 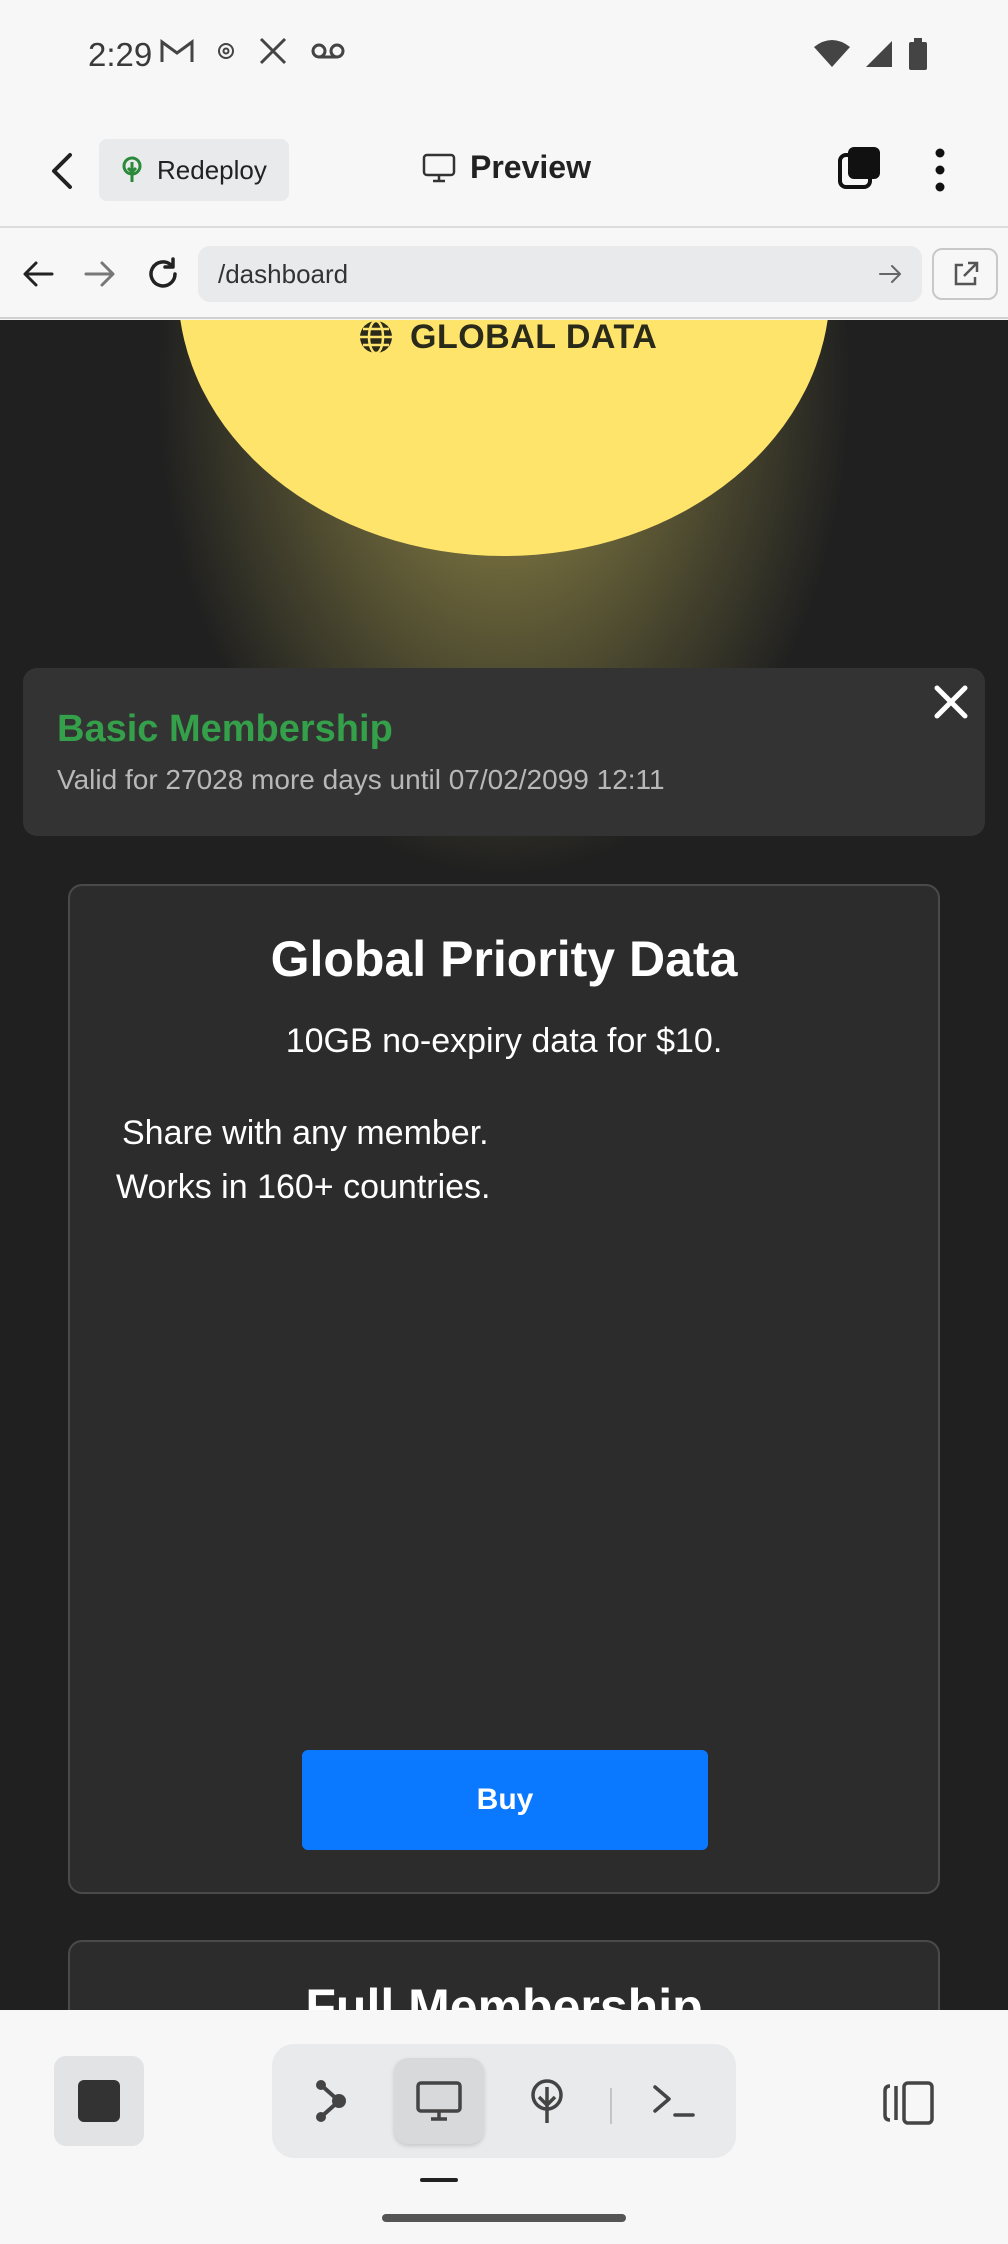 I want to click on back-arrow-icon, so click(x=64, y=171).